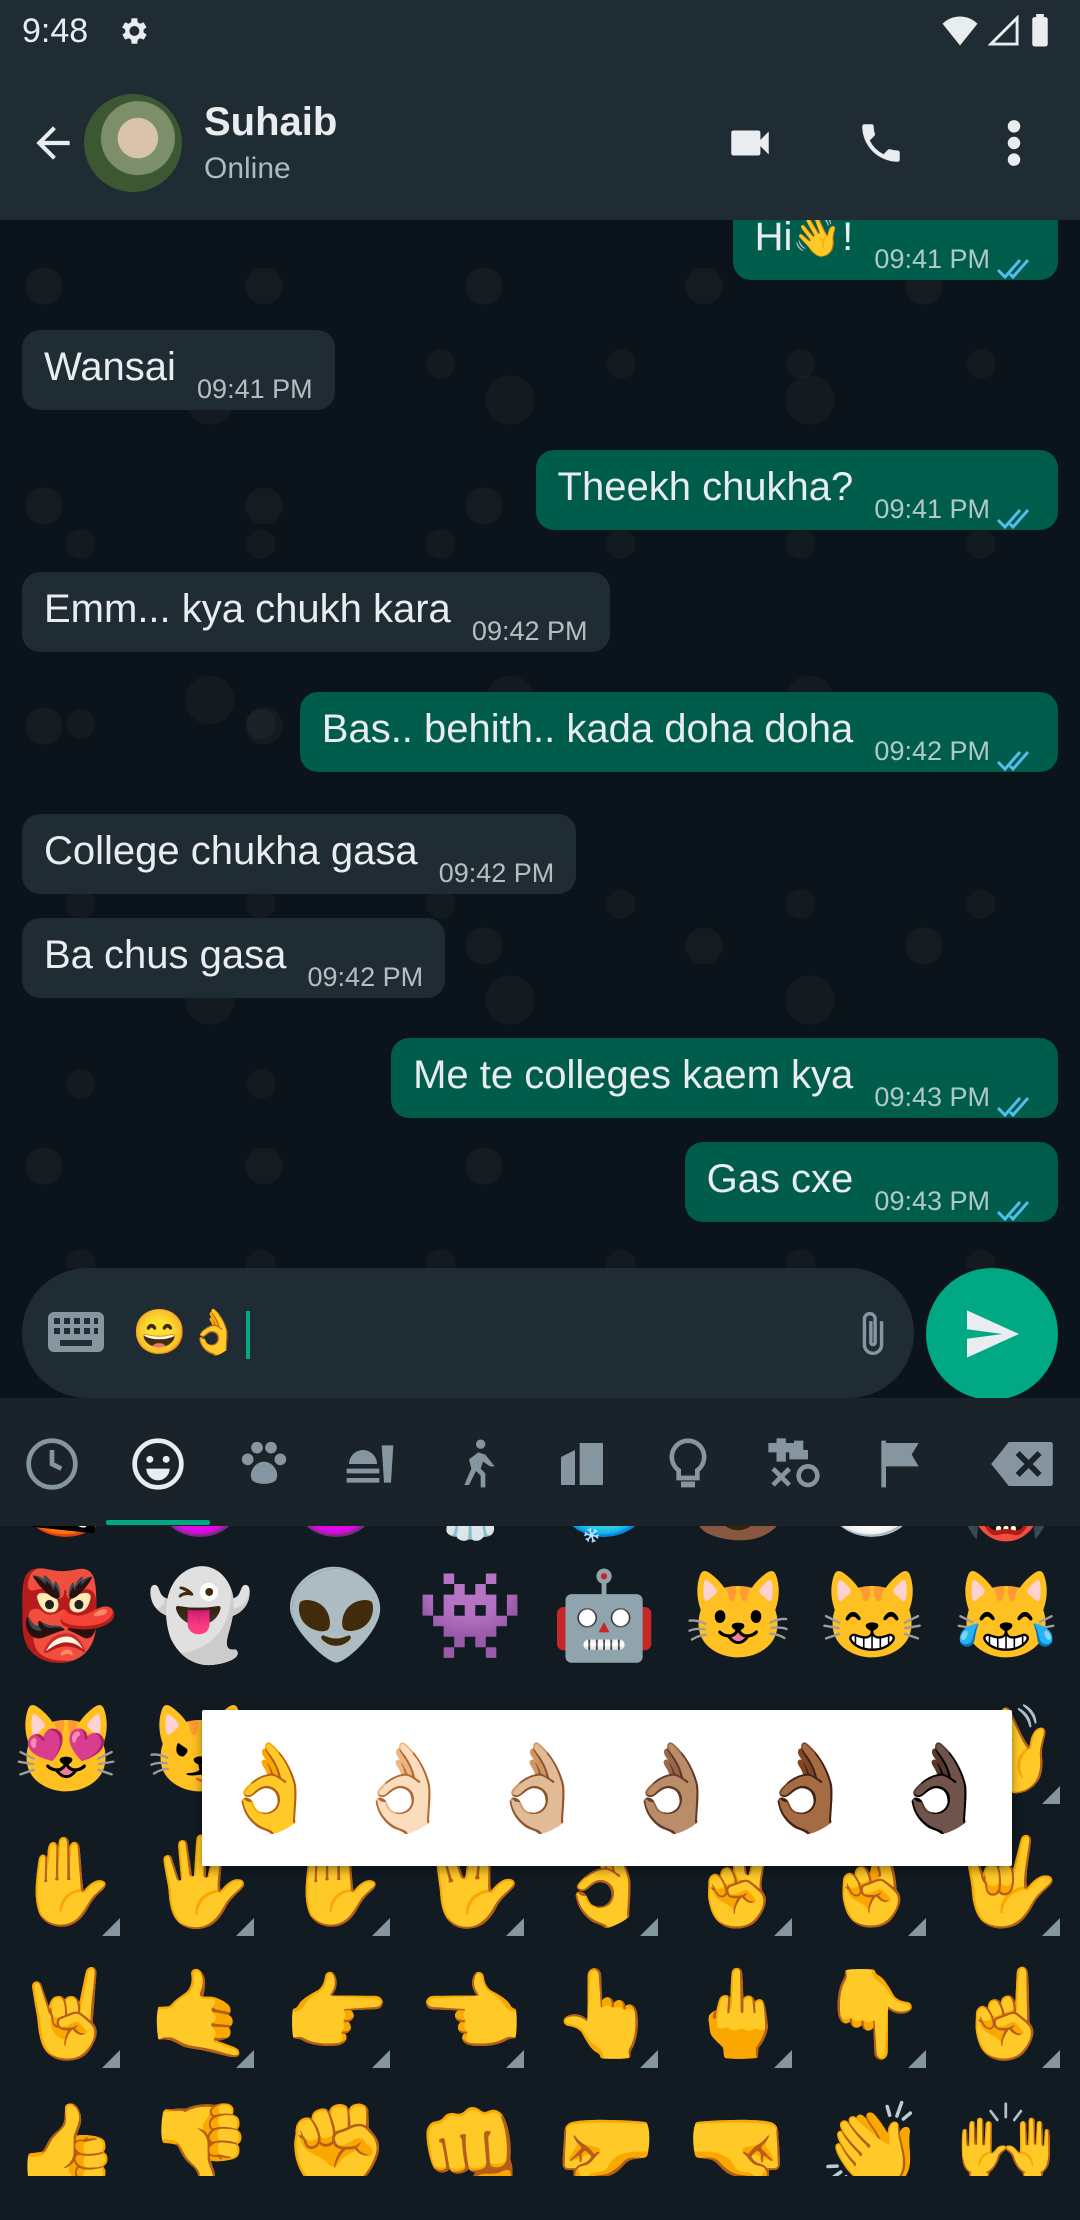 The image size is (1080, 2220). What do you see at coordinates (540, 142) in the screenshot?
I see `chat-header: Suhaib Online` at bounding box center [540, 142].